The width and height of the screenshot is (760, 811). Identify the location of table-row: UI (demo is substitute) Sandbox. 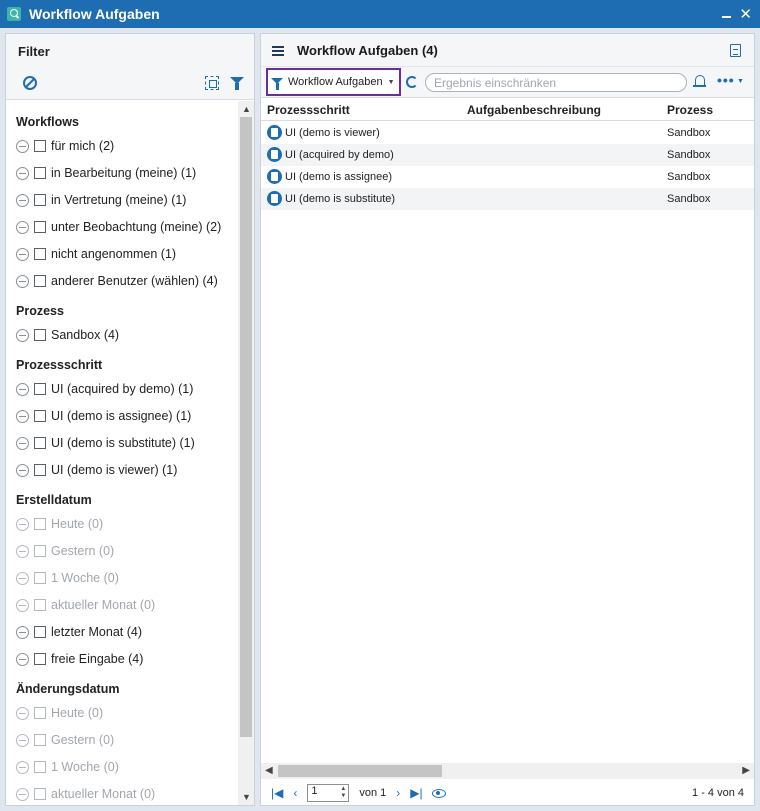
(507, 199).